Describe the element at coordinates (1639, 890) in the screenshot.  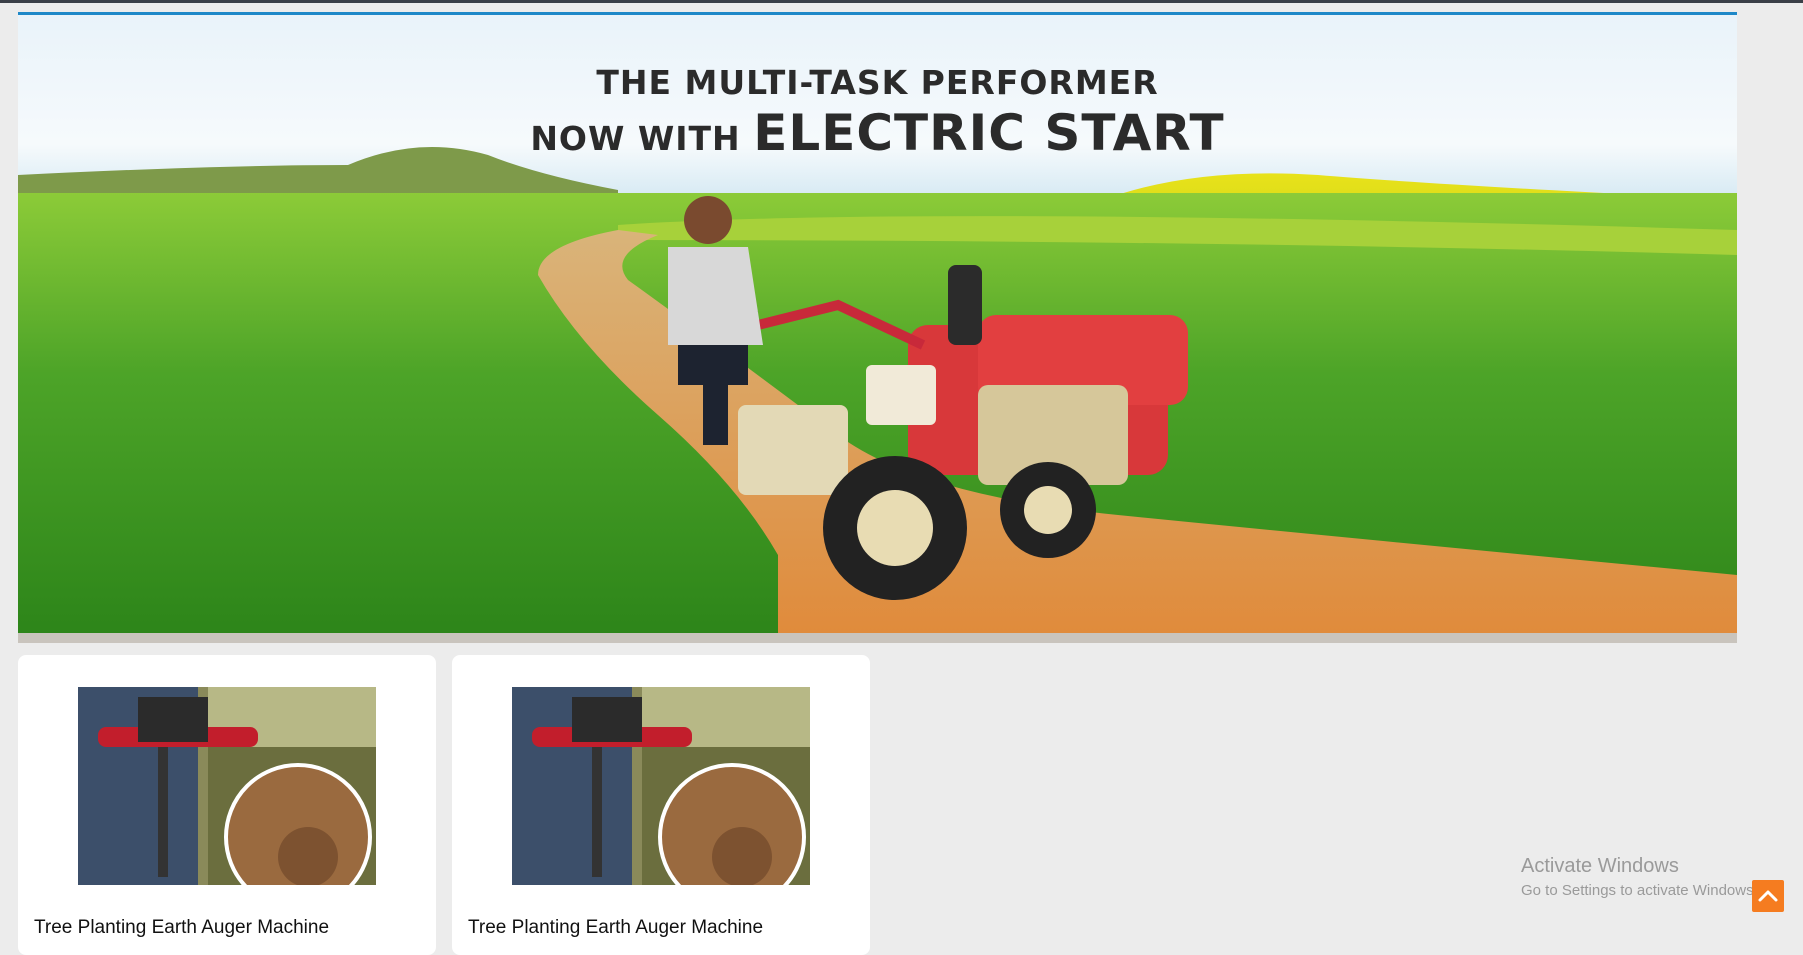
I see `watermark-subtitle: Go to Settings to activate Windows.` at that location.